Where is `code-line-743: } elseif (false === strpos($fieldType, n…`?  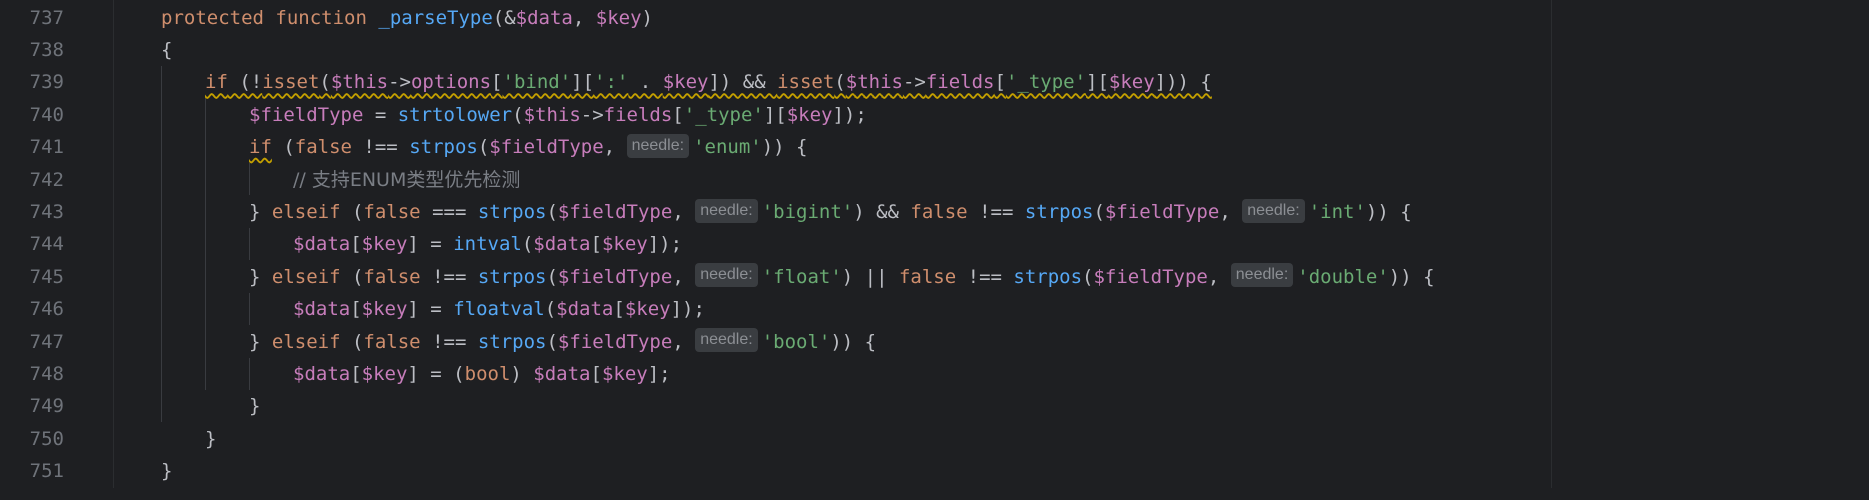 code-line-743: } elseif (false === strpos($fieldType, n… is located at coordinates (830, 212).